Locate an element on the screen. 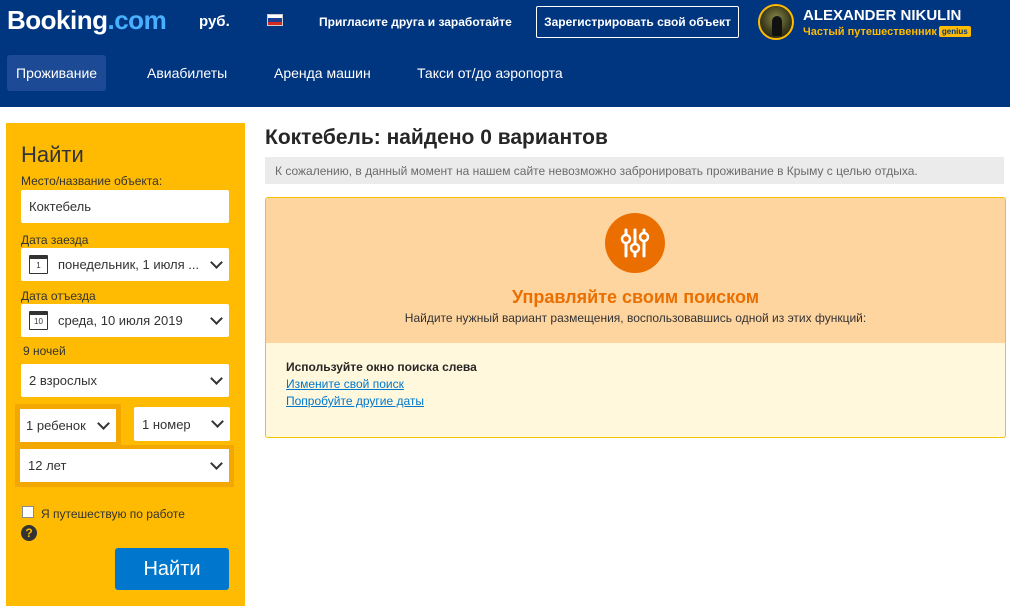 The image size is (1010, 614). checkout-date-select: 10 среда, 10 июля 2019 is located at coordinates (125, 320).